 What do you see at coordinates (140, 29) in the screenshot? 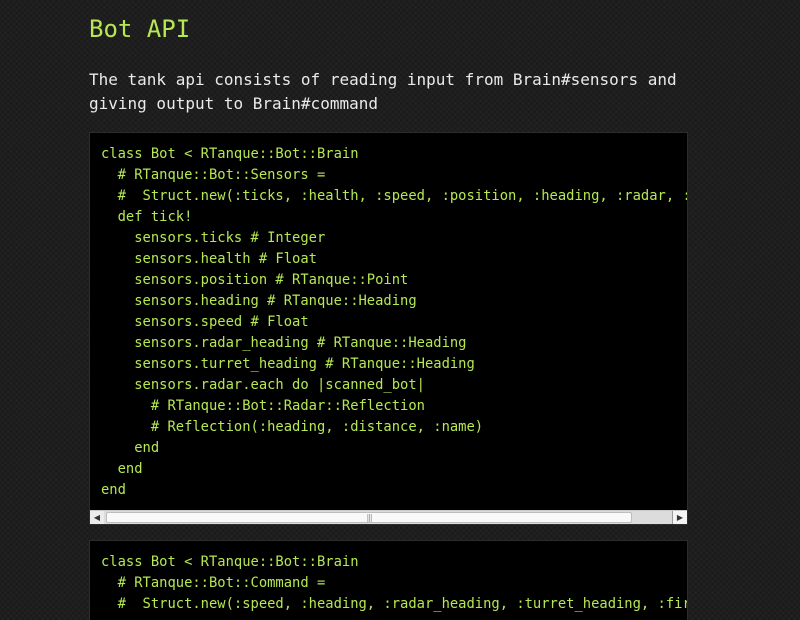
I see `page-title: Bot API` at bounding box center [140, 29].